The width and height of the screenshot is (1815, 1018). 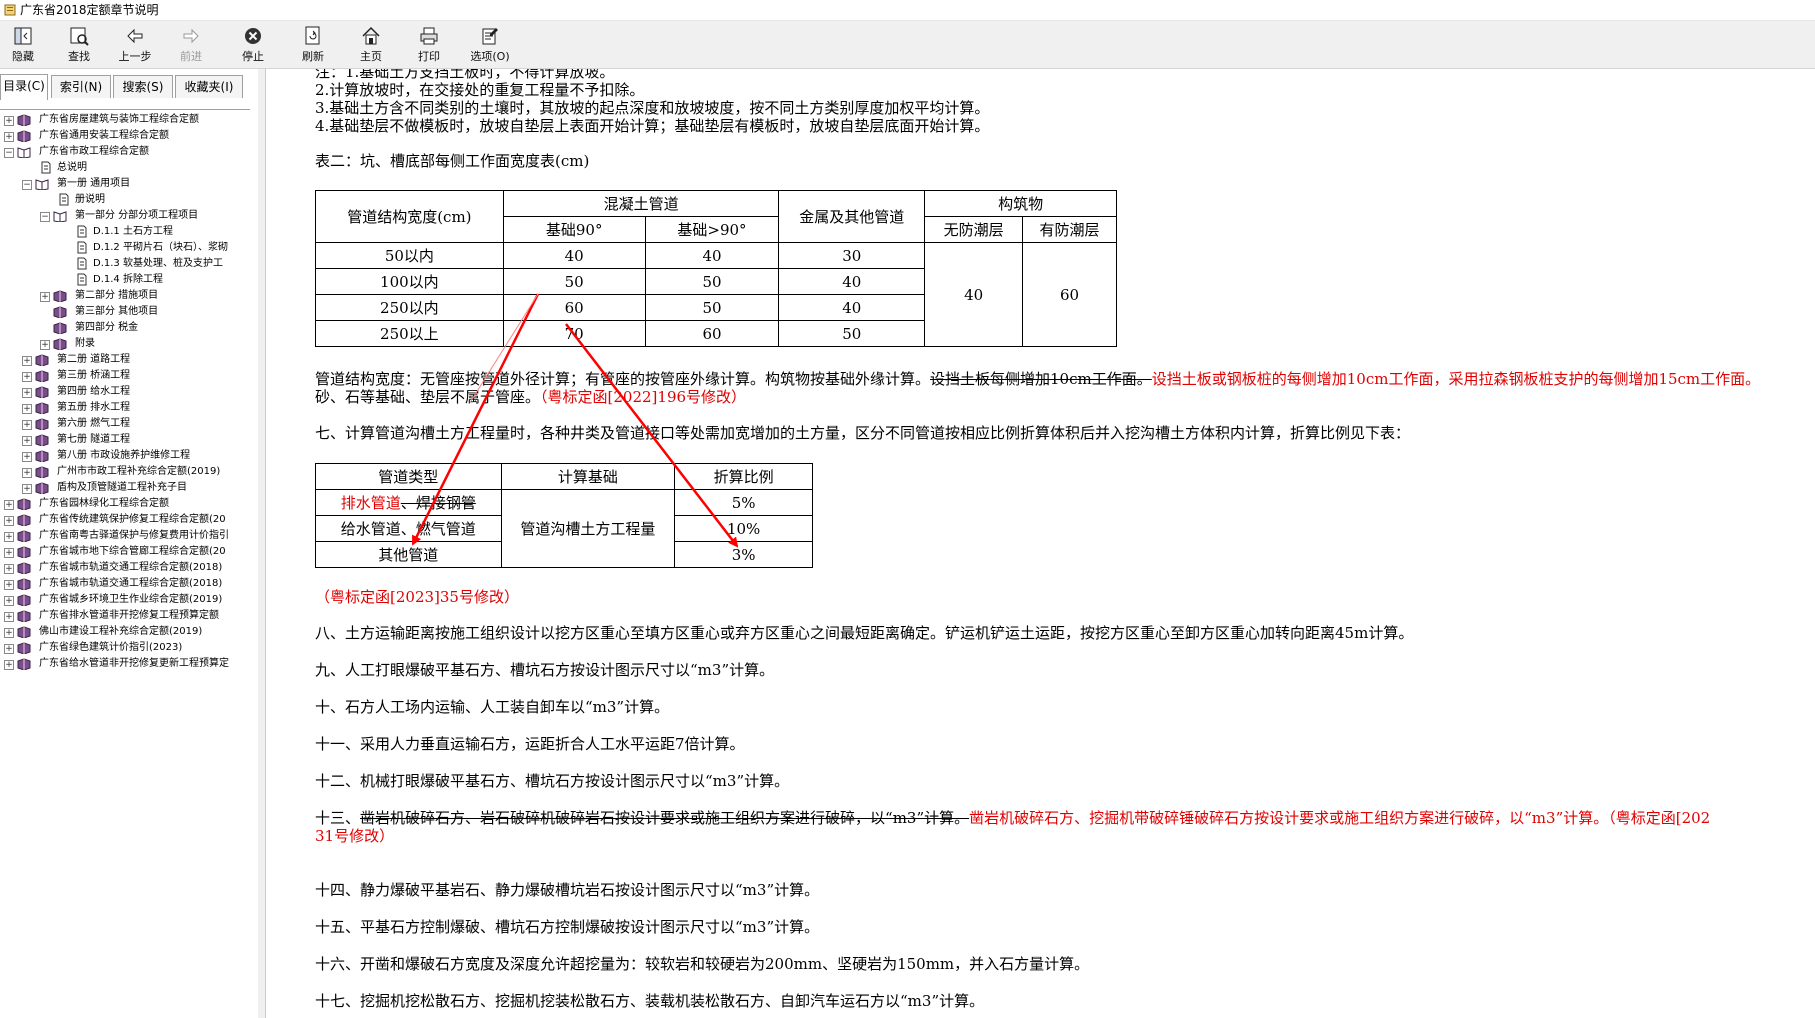 I want to click on table-cell: 250以内, so click(x=409, y=307).